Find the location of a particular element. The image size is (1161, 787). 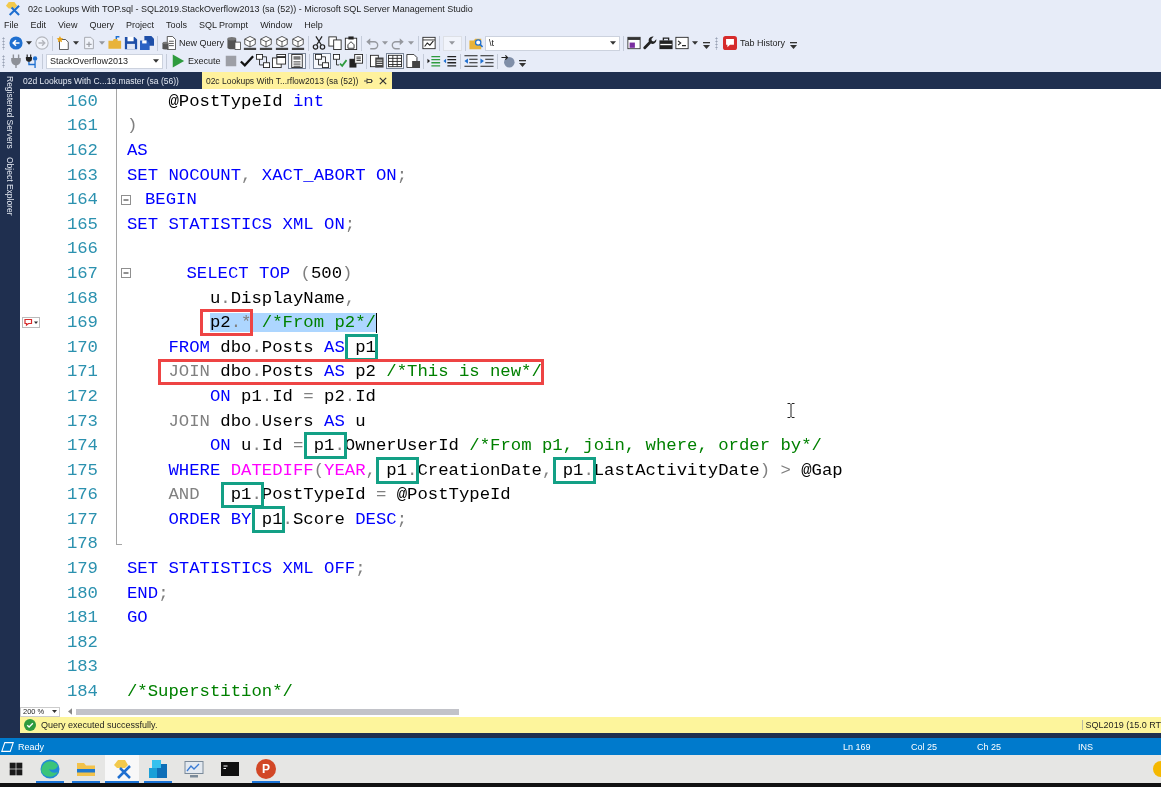

code-line: AS is located at coordinates (137, 150).